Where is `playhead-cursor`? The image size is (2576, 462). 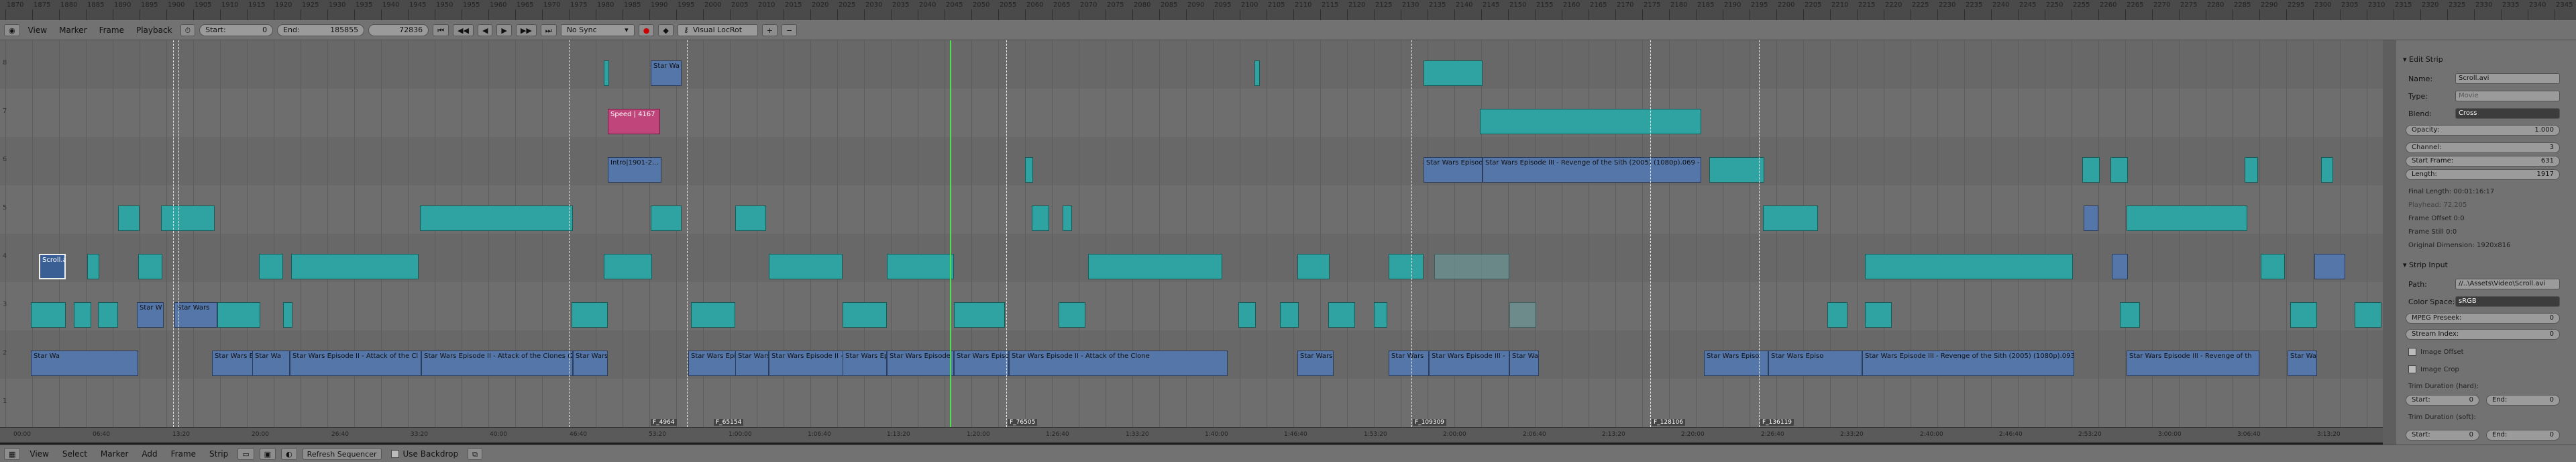 playhead-cursor is located at coordinates (950, 233).